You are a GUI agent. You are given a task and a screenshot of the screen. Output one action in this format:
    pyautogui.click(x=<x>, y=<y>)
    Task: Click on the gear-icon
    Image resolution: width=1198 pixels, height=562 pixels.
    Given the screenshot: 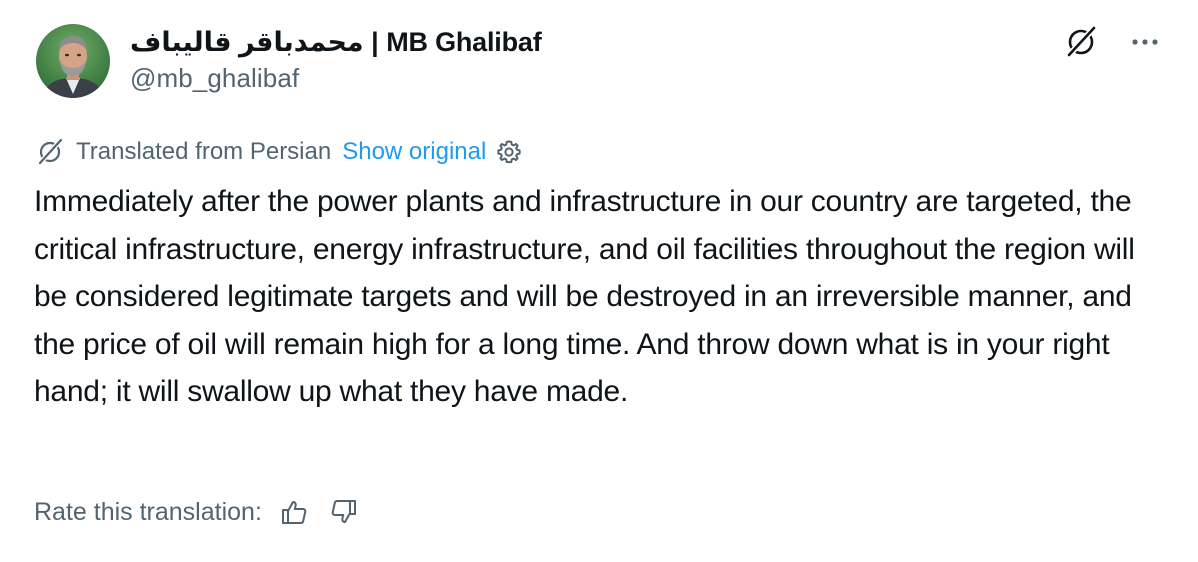 What is the action you would take?
    pyautogui.click(x=509, y=152)
    